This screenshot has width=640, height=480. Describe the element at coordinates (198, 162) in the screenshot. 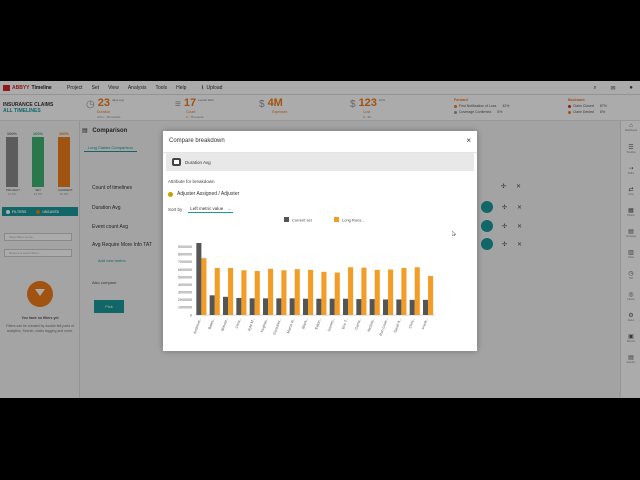

I see `metric-name: Duration Avg` at that location.